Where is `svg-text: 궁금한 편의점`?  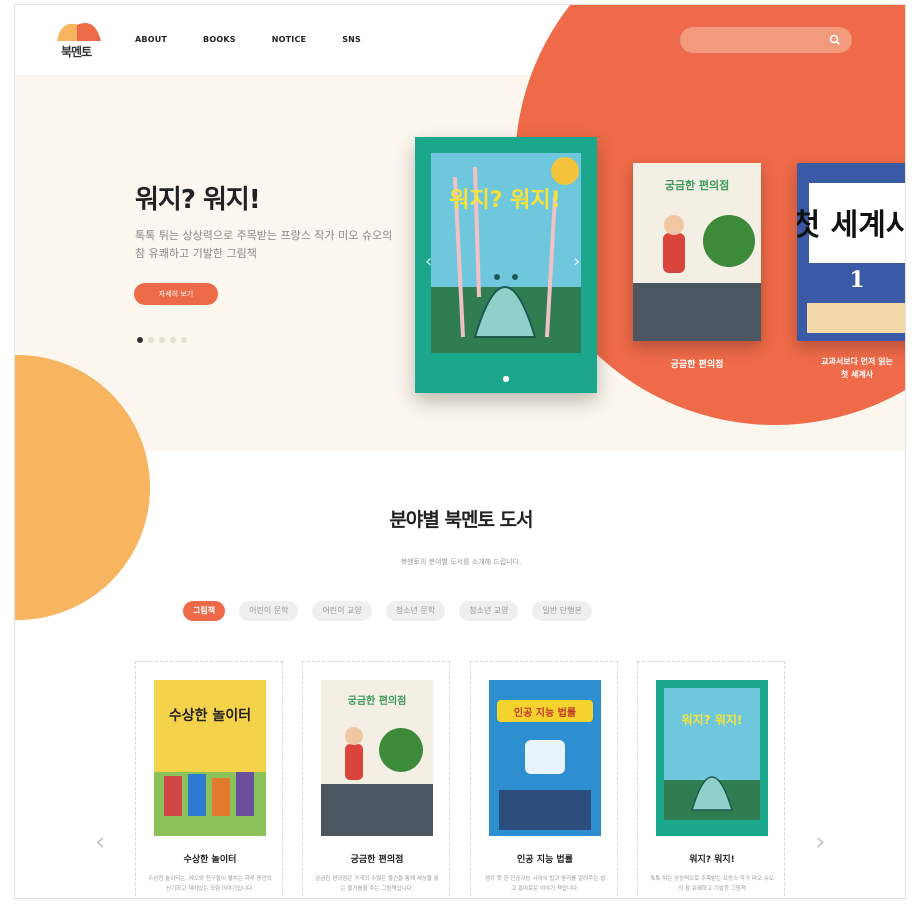 svg-text: 궁금한 편의점 is located at coordinates (377, 700).